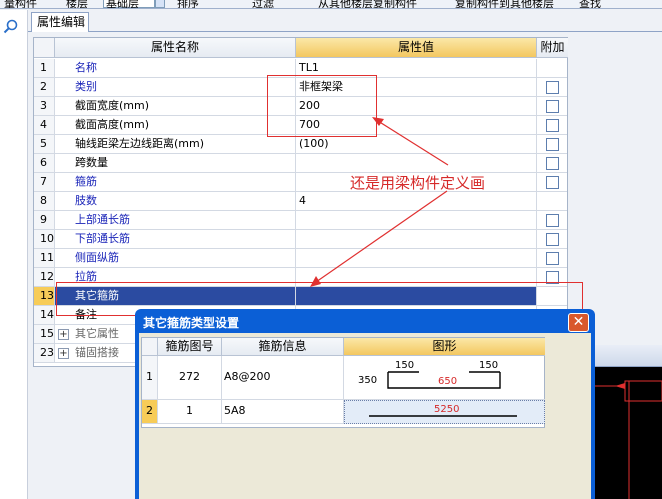 The width and height of the screenshot is (662, 499). Describe the element at coordinates (444, 347) in the screenshot. I see `stirrup-header-shape: 图形` at that location.